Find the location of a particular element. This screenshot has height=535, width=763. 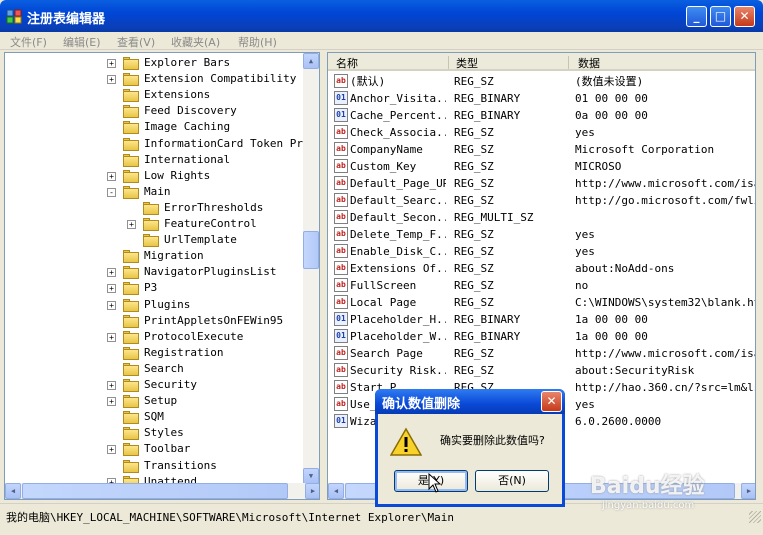

value-data: Microsoft Corporation is located at coordinates (645, 149).